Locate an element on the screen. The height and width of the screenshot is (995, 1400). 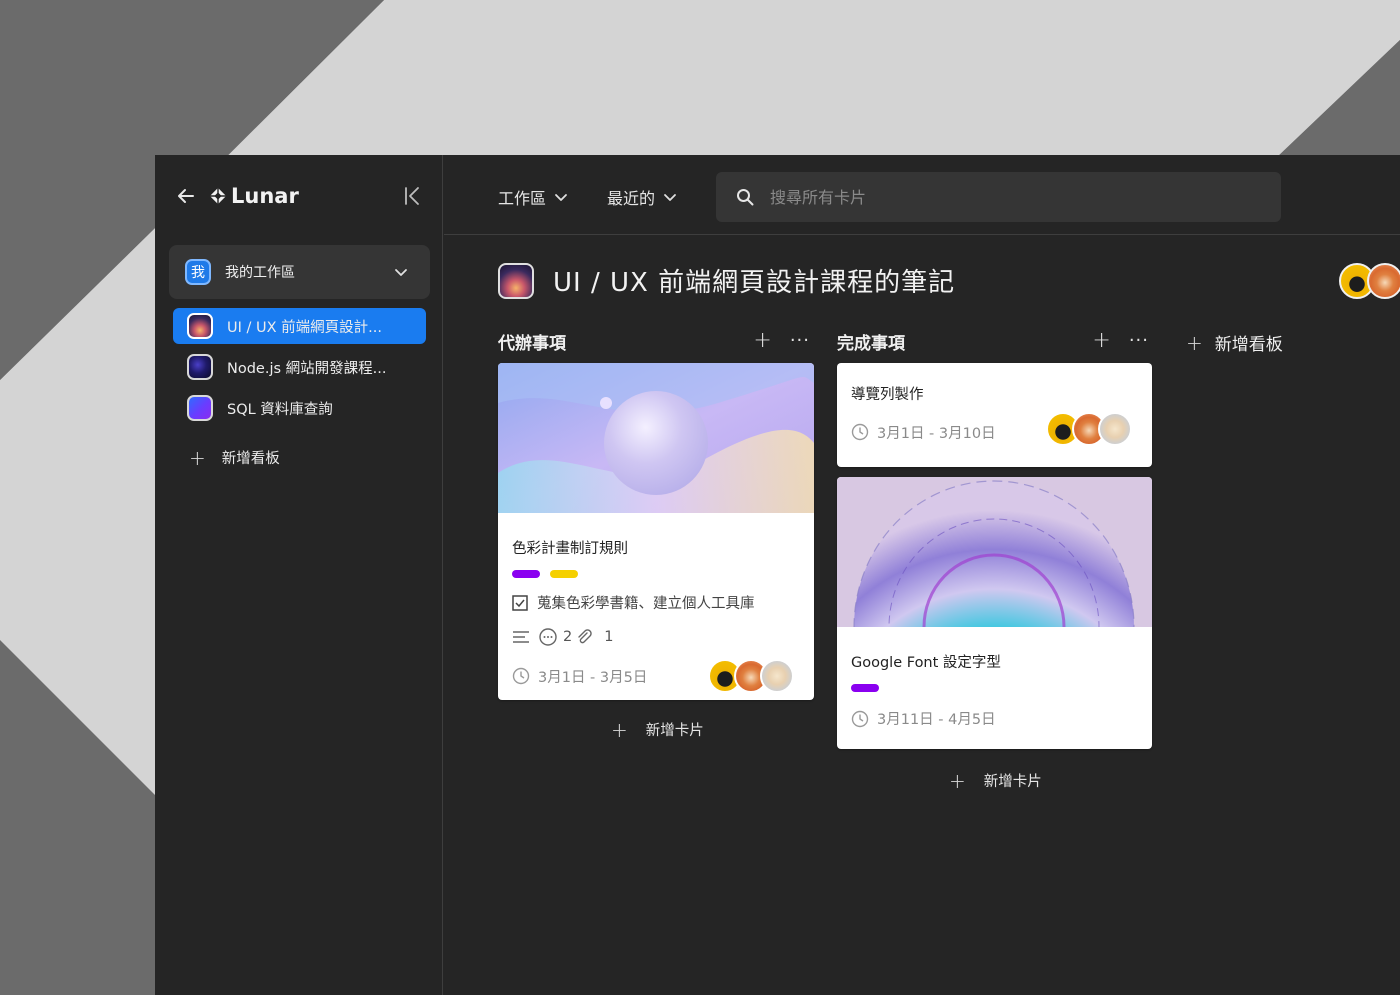
sidebar-item-sql-board: SQL 資料庫查詢 is located at coordinates (299, 408).